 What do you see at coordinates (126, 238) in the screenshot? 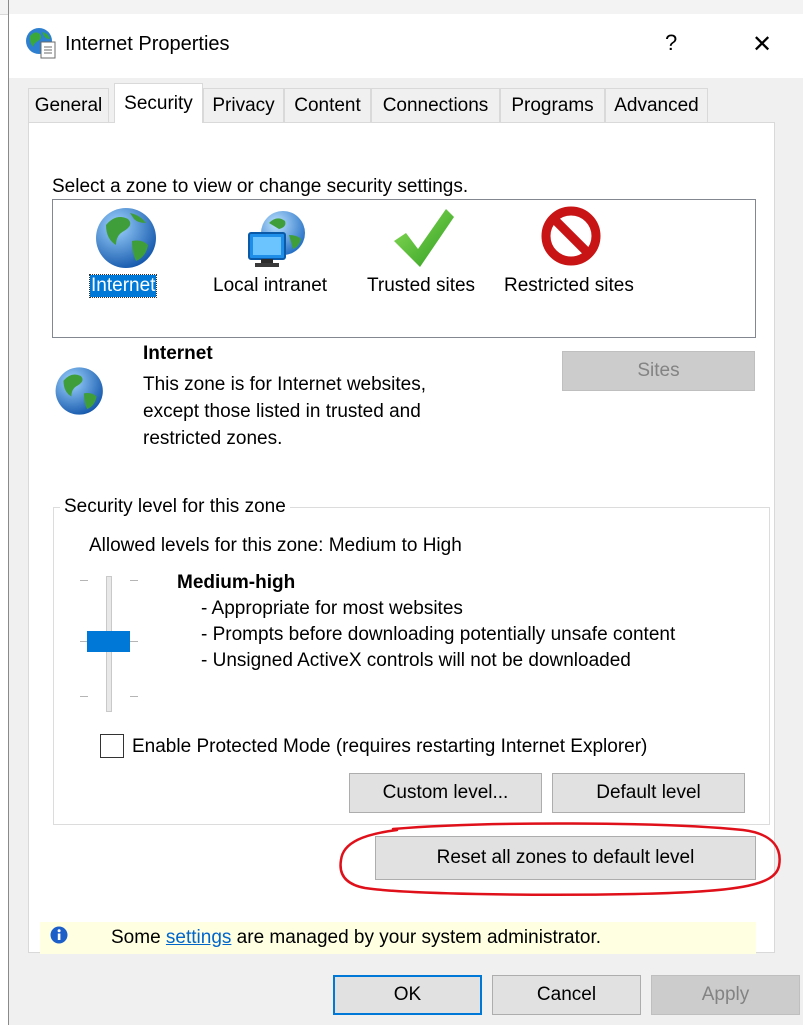
I see `globe-icon` at bounding box center [126, 238].